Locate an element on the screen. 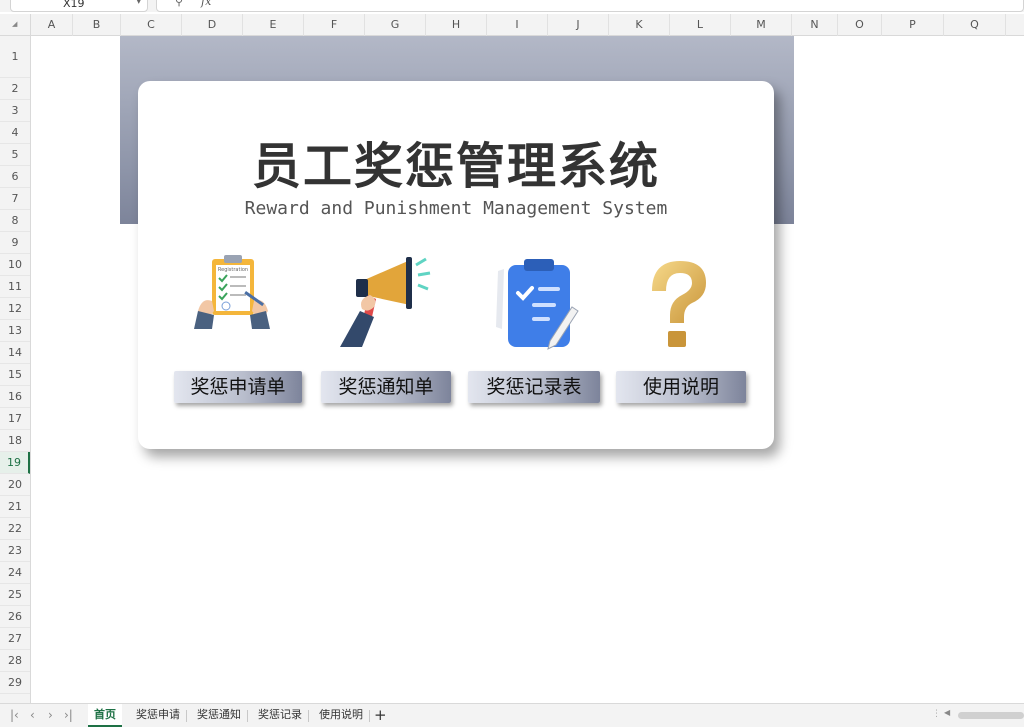  row-header-10: 10 is located at coordinates (15, 265).